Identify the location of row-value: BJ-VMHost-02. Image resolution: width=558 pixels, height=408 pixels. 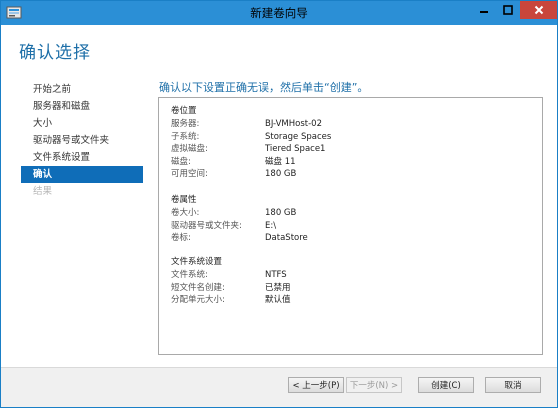
(293, 124).